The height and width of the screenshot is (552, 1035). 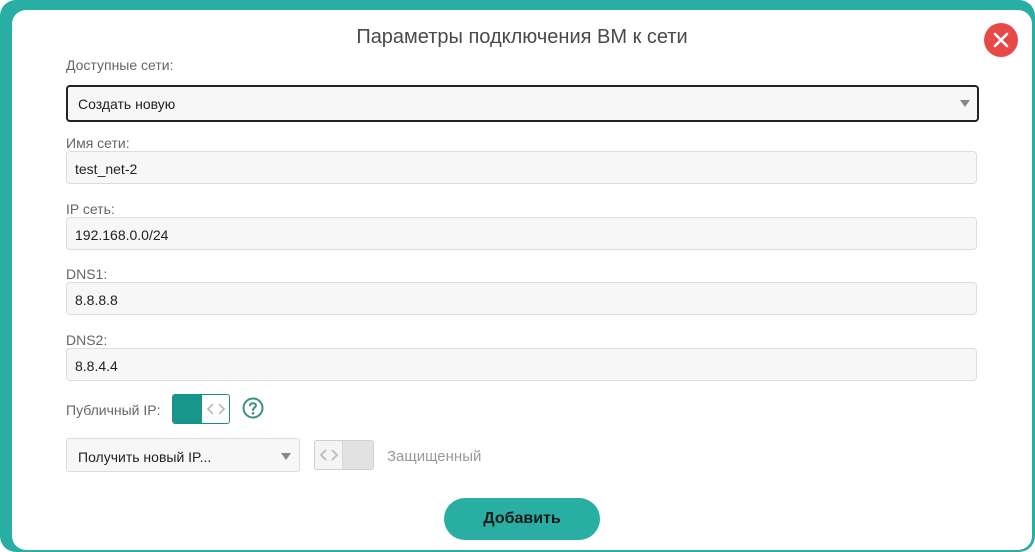 I want to click on available-networks-value: Создать новую, so click(x=127, y=104).